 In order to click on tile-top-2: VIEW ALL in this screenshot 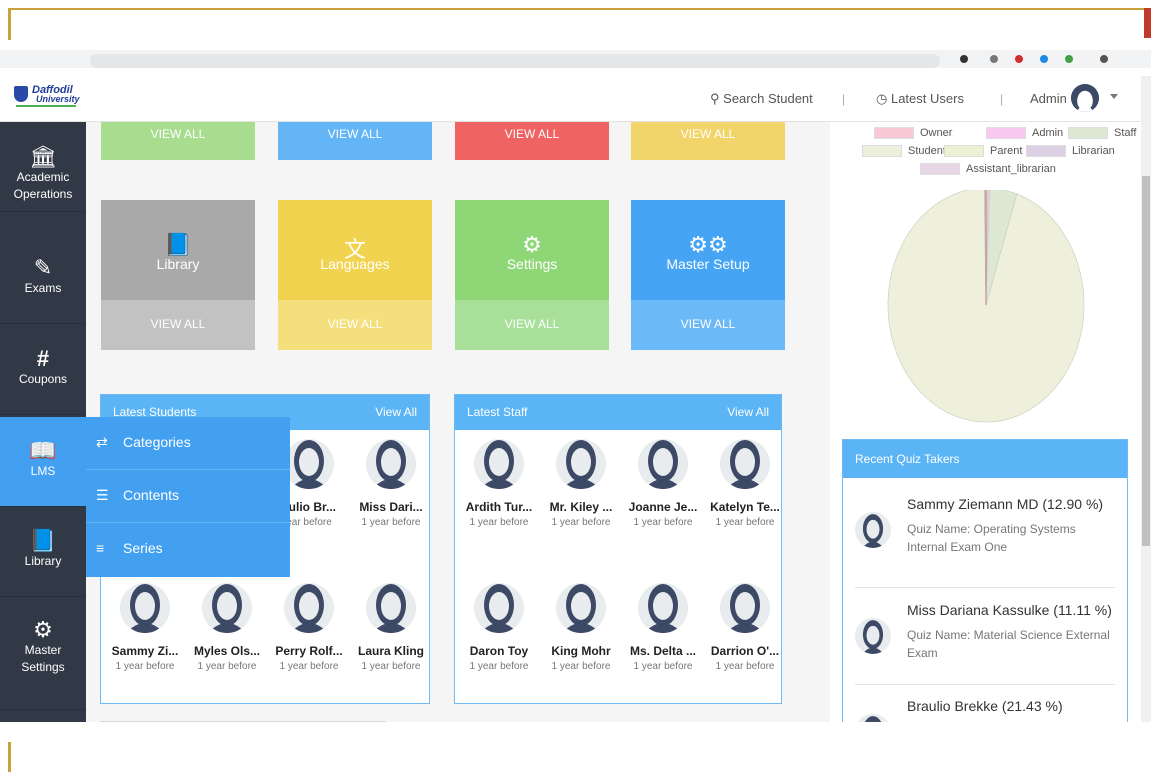, I will do `click(355, 141)`.